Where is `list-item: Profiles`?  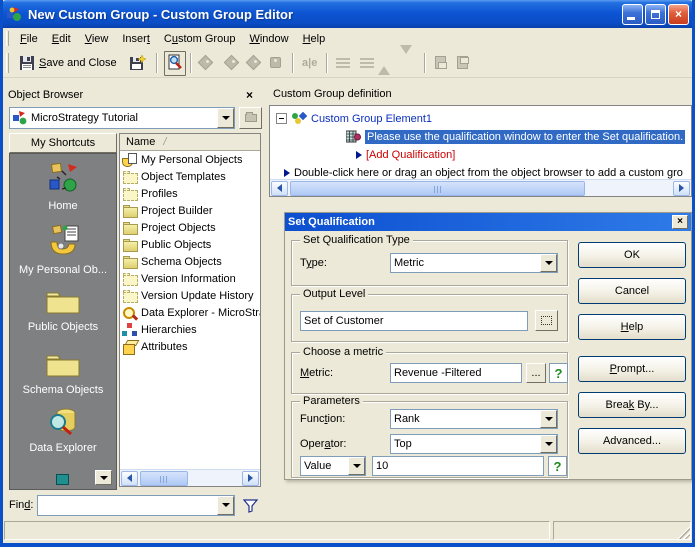
list-item: Profiles is located at coordinates (190, 193).